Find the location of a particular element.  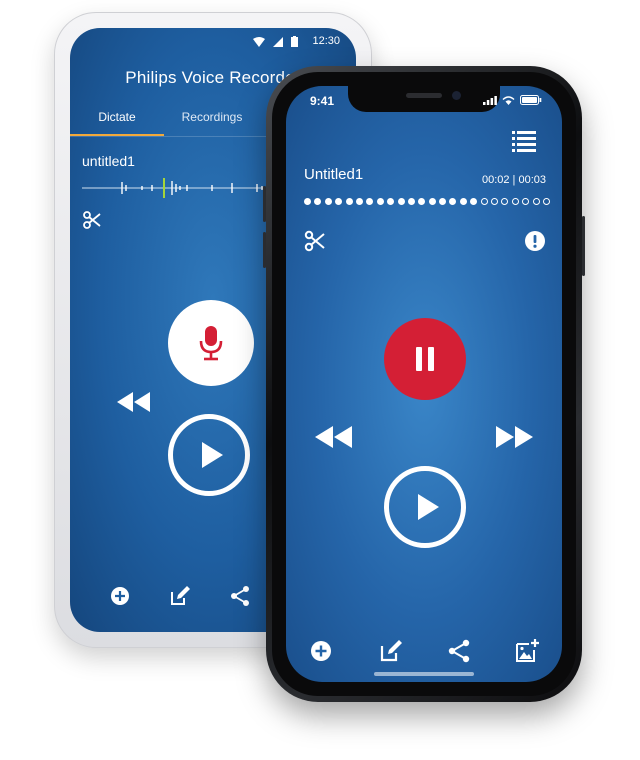

iphone-notch is located at coordinates (424, 99).